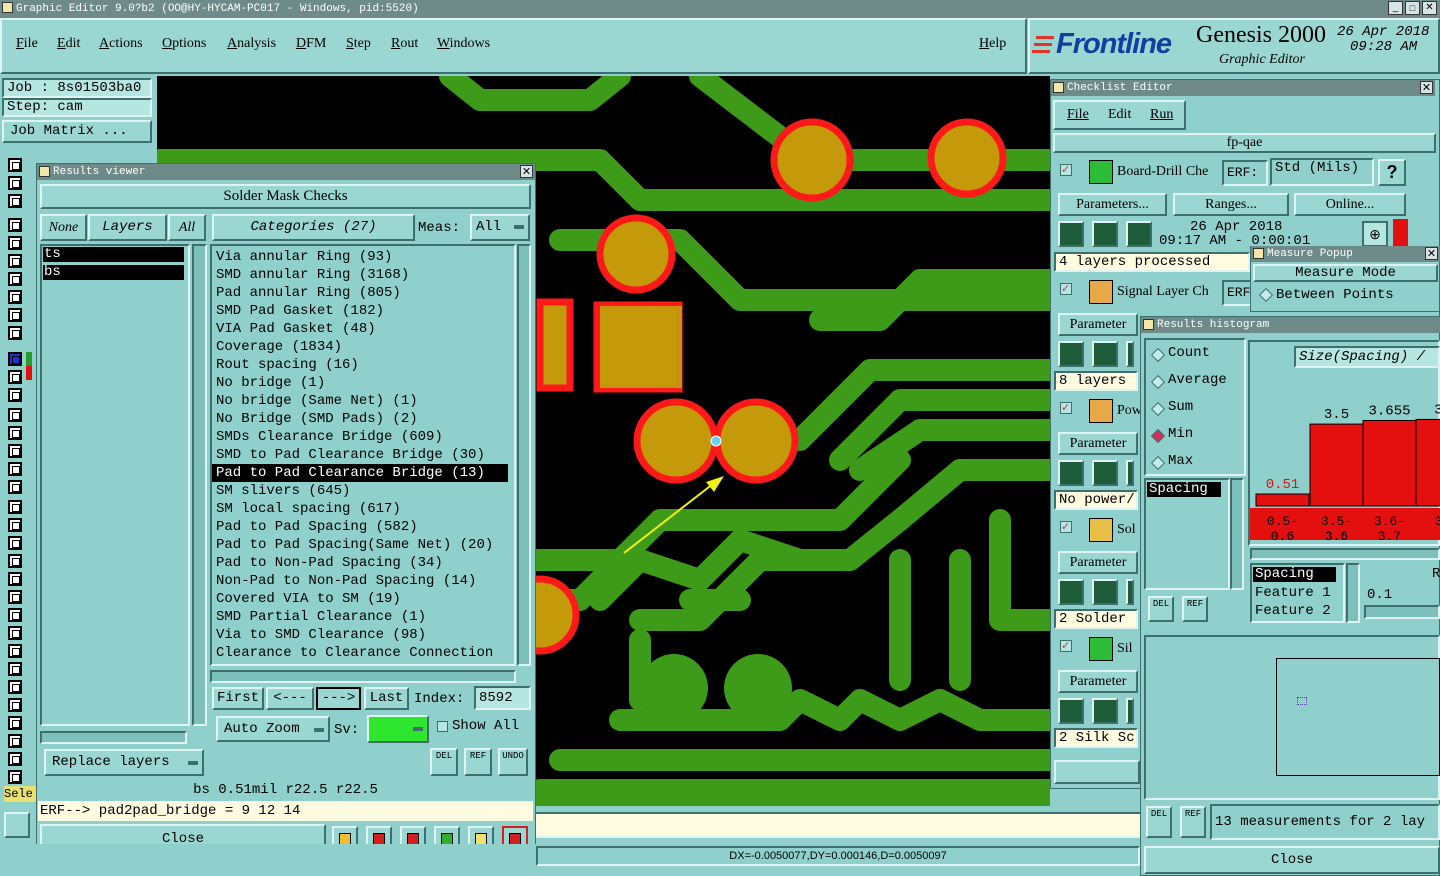 The image size is (1440, 876). I want to click on category-item: Pad to Pad Spacing(Same Net) (20), so click(363, 545).